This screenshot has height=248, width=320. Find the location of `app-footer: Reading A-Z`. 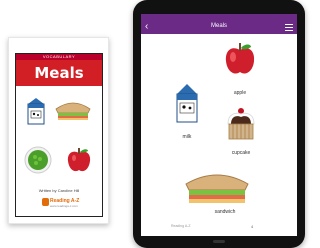

app-footer: Reading A-Z is located at coordinates (181, 226).